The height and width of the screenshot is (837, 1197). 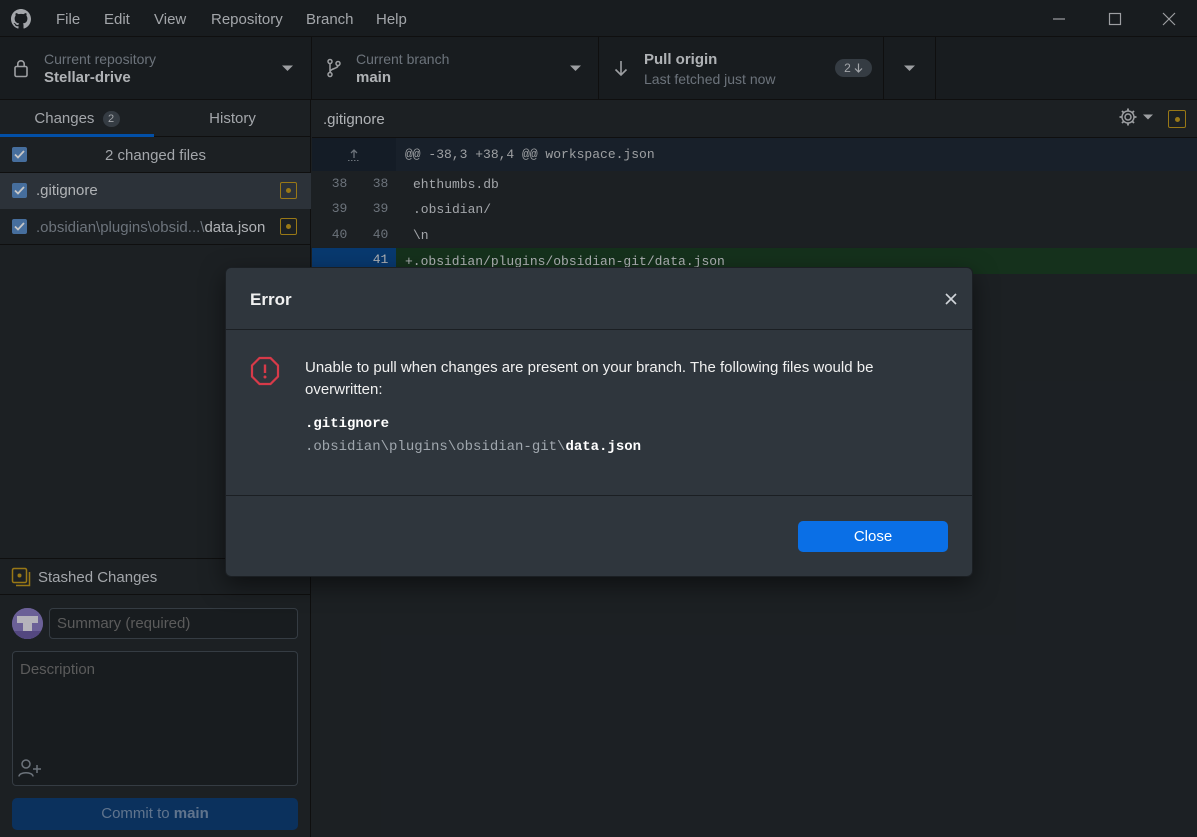 I want to click on overwritten-file: .gitignore, so click(x=347, y=424).